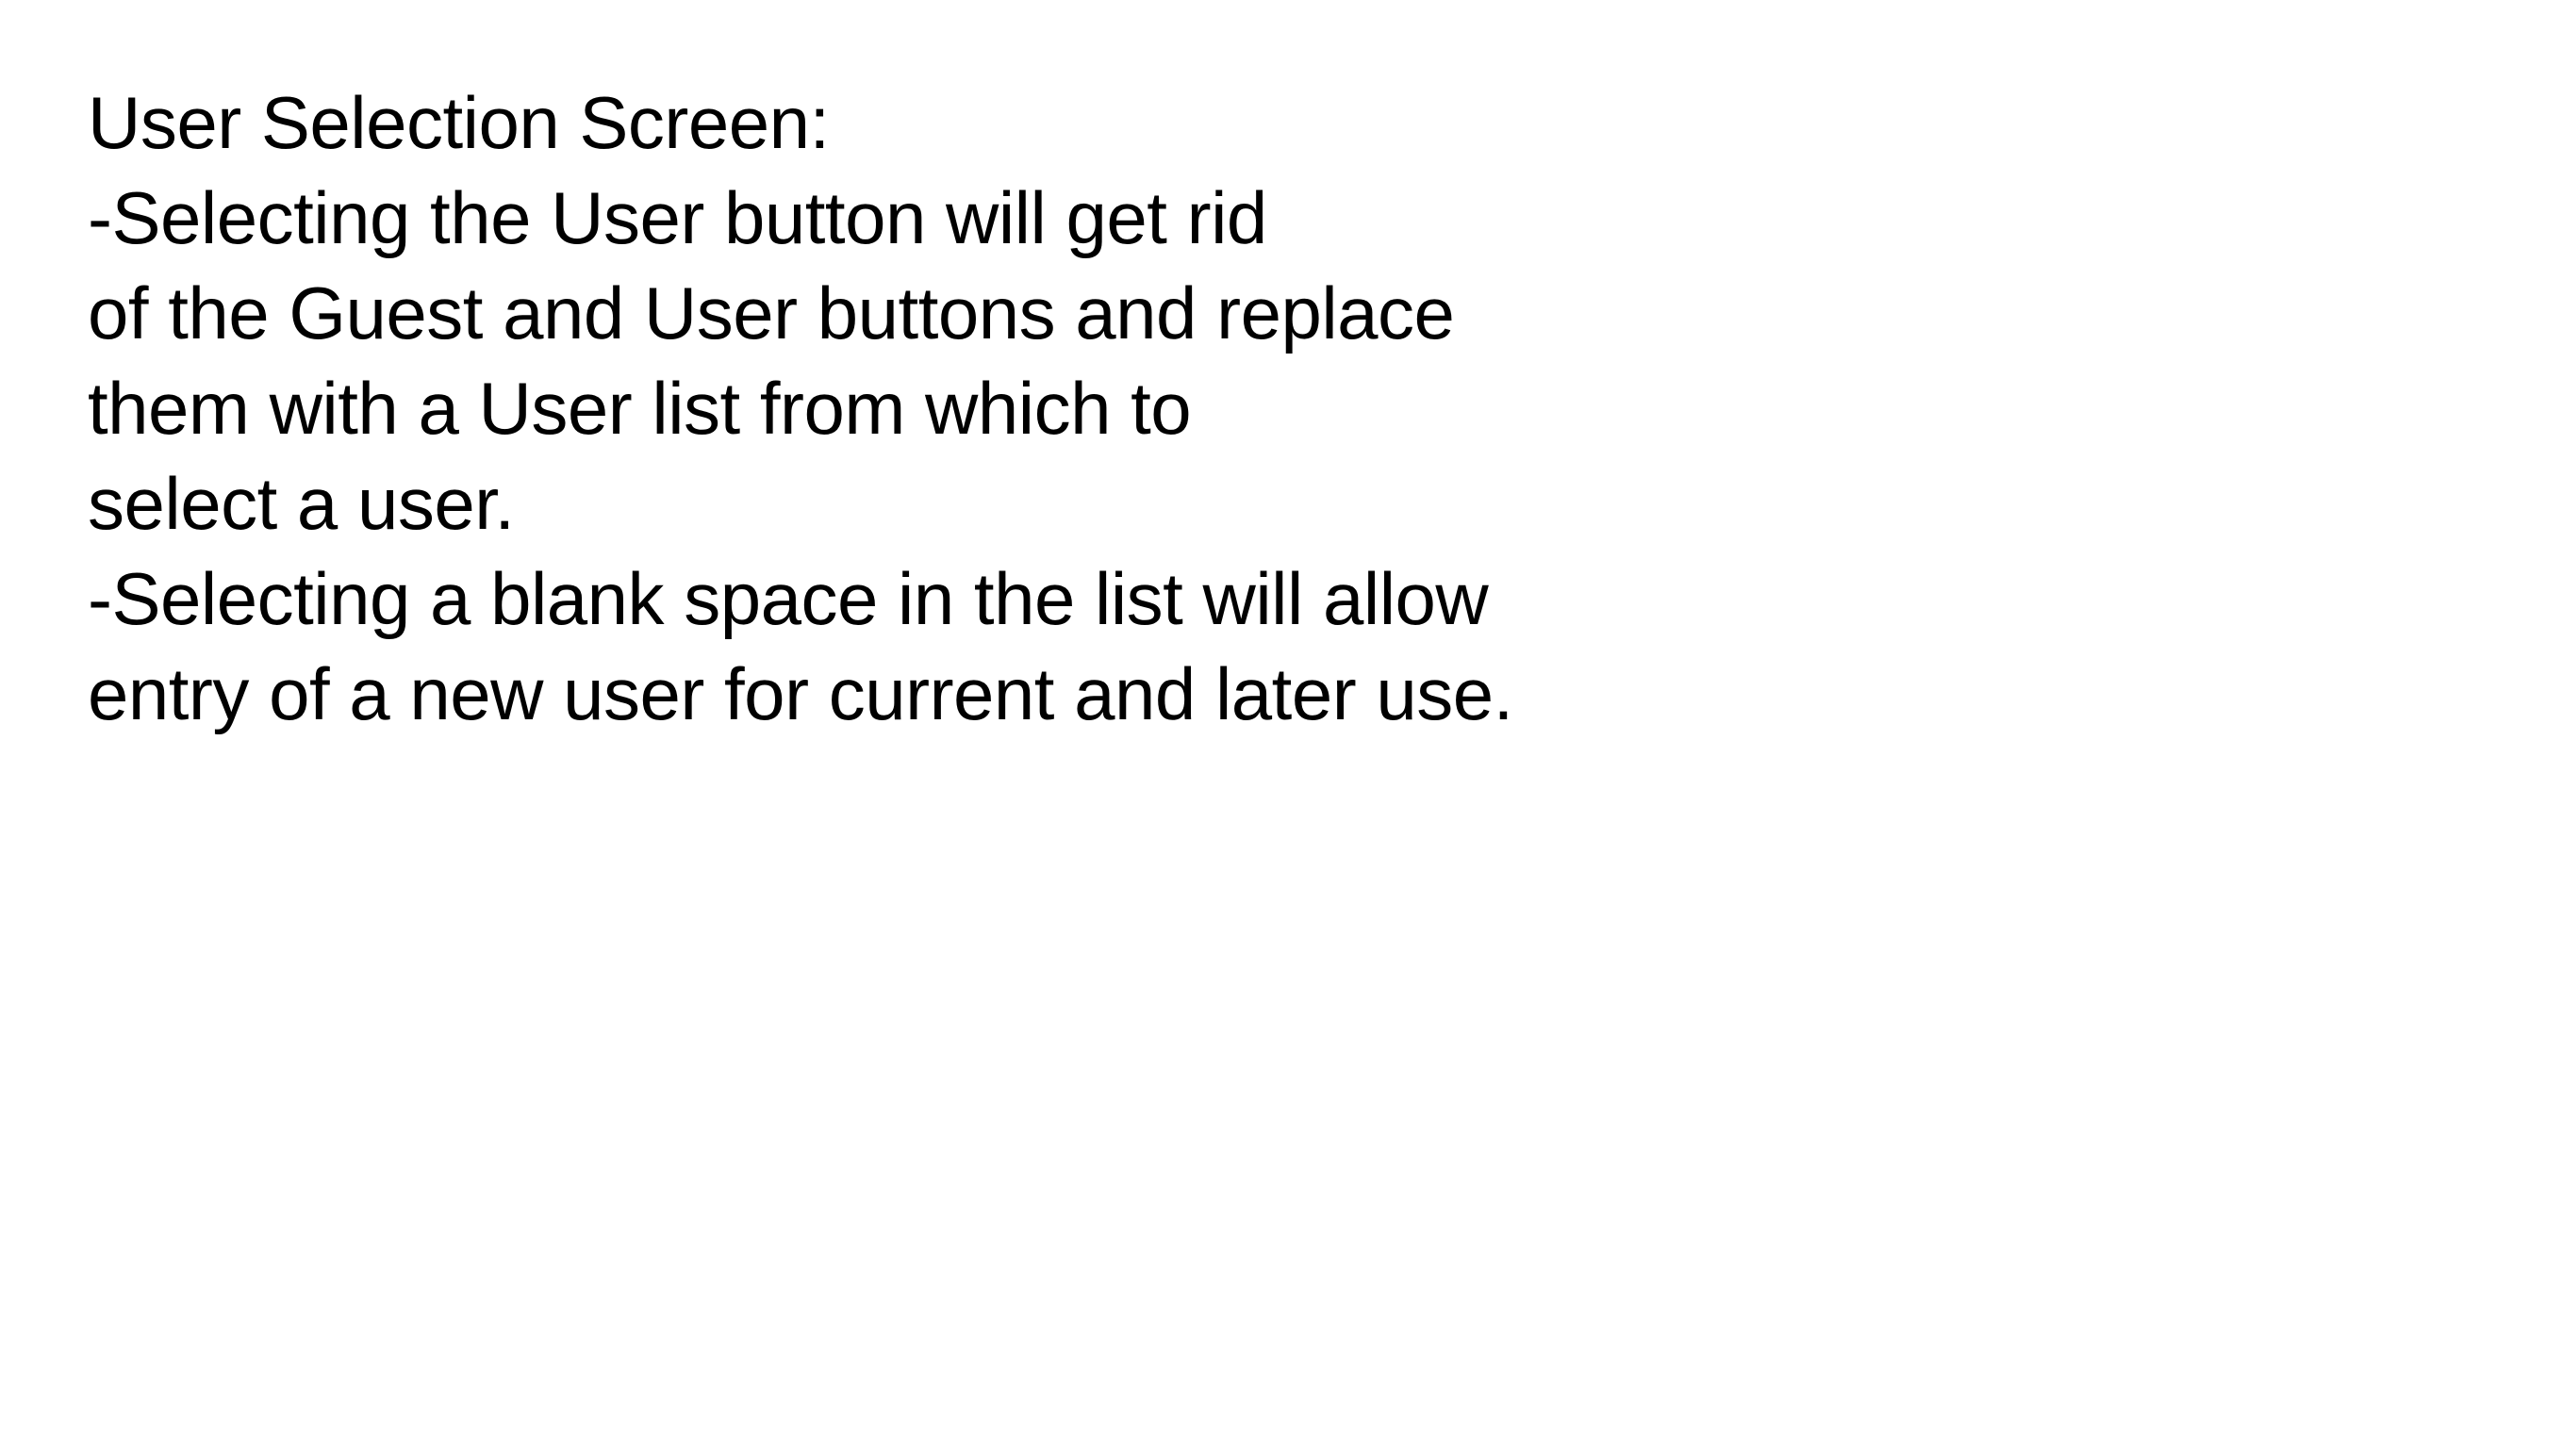 This screenshot has height=1448, width=2576. I want to click on note-heading: User Selection Screen:, so click(459, 122).